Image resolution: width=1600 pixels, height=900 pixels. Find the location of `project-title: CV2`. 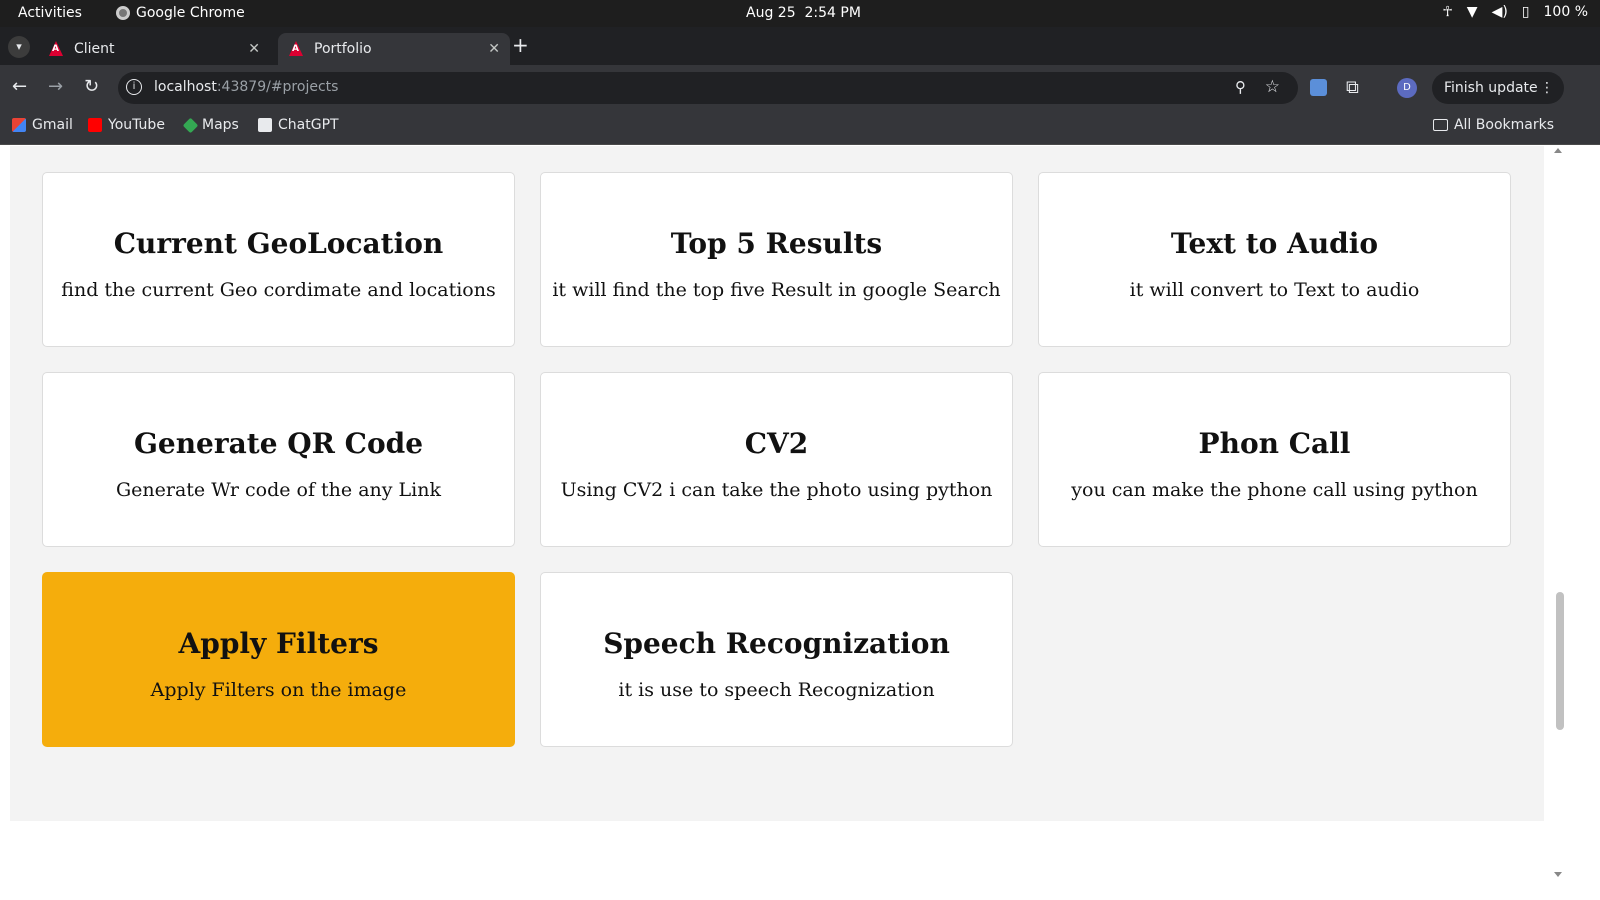

project-title: CV2 is located at coordinates (776, 443).